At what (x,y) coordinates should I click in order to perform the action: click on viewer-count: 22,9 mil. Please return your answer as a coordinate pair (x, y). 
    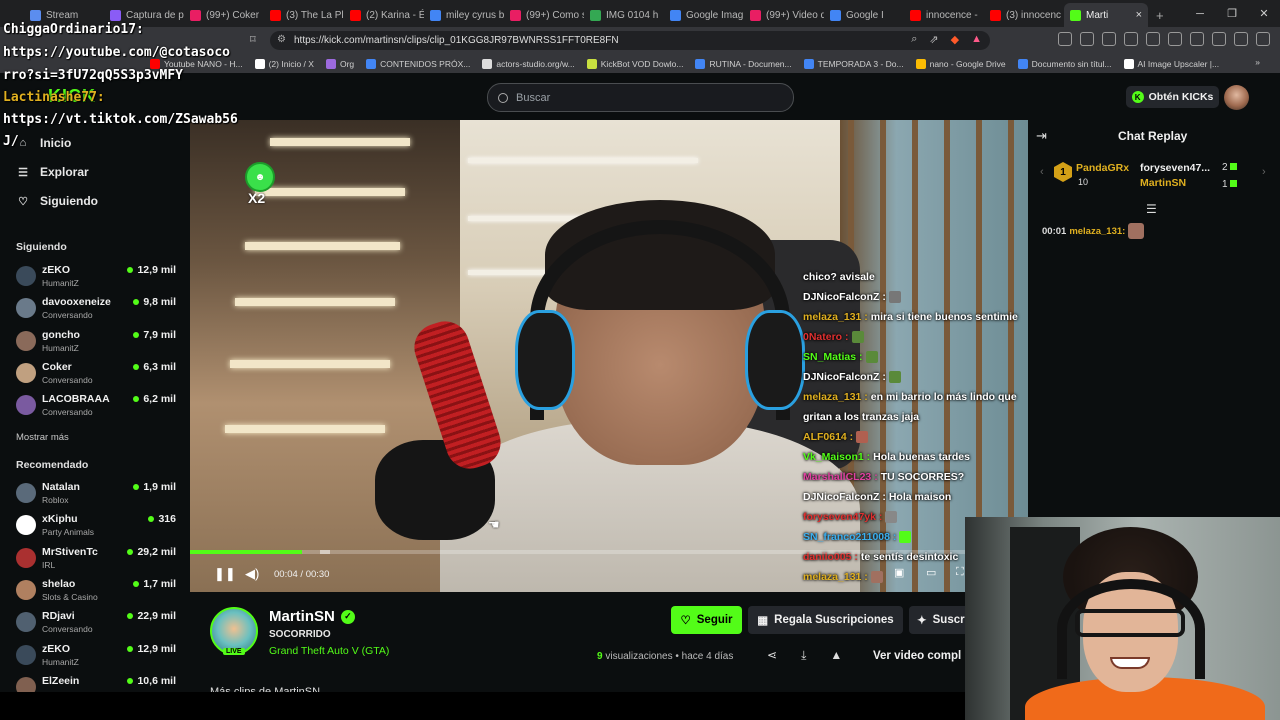
    Looking at the image, I should click on (151, 616).